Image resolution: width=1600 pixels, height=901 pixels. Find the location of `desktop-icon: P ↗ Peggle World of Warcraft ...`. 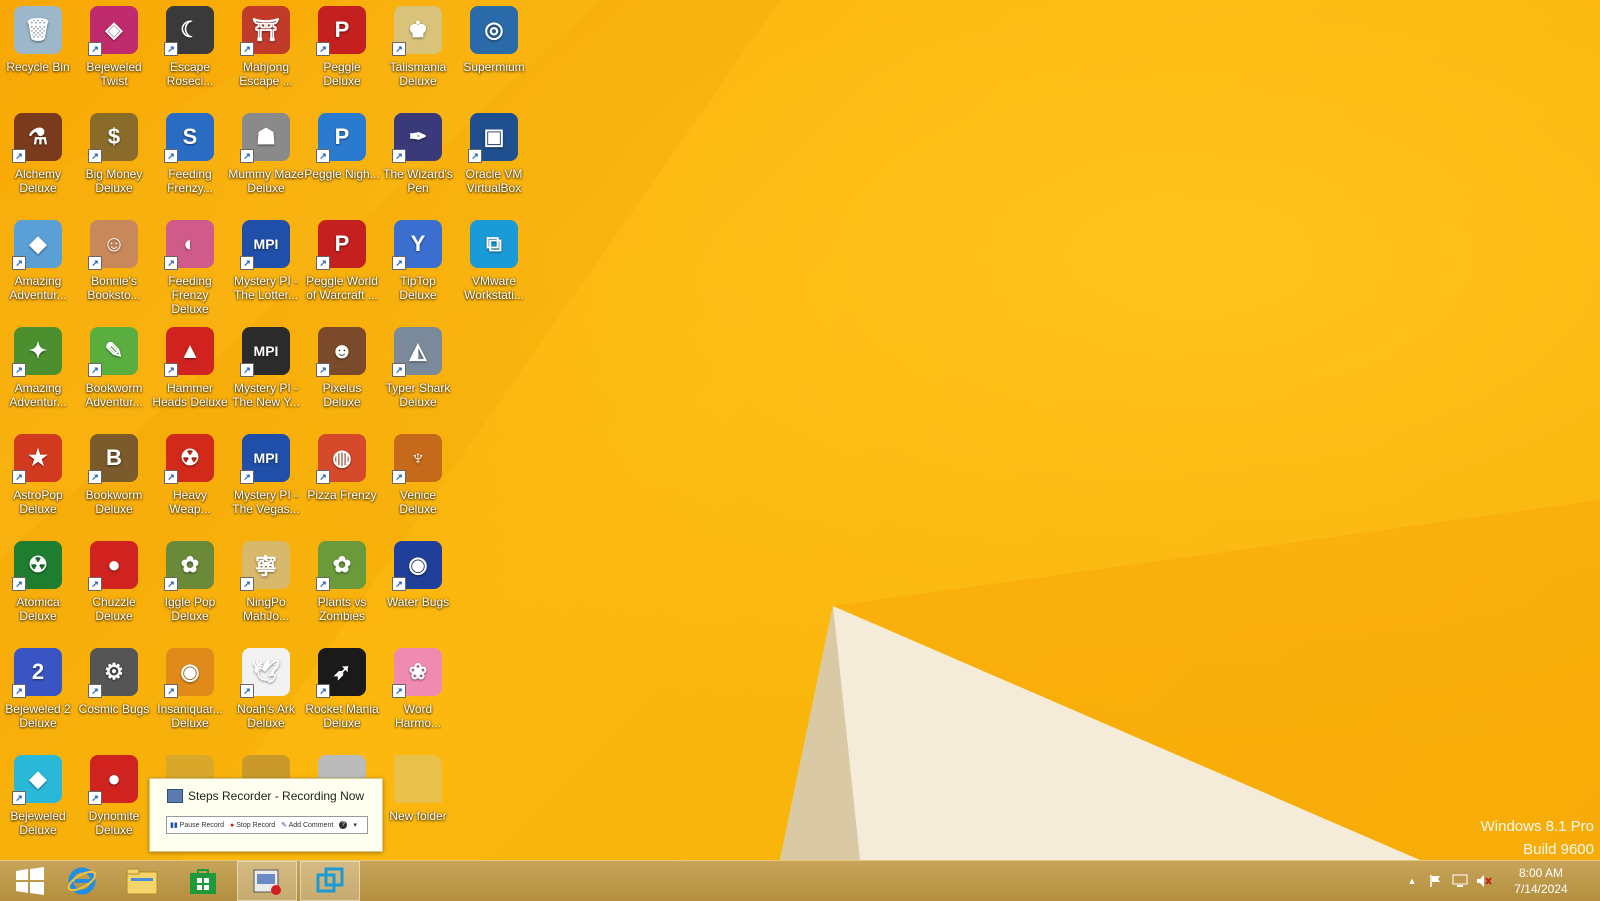

desktop-icon: P ↗ Peggle World of Warcraft ... is located at coordinates (342, 267).